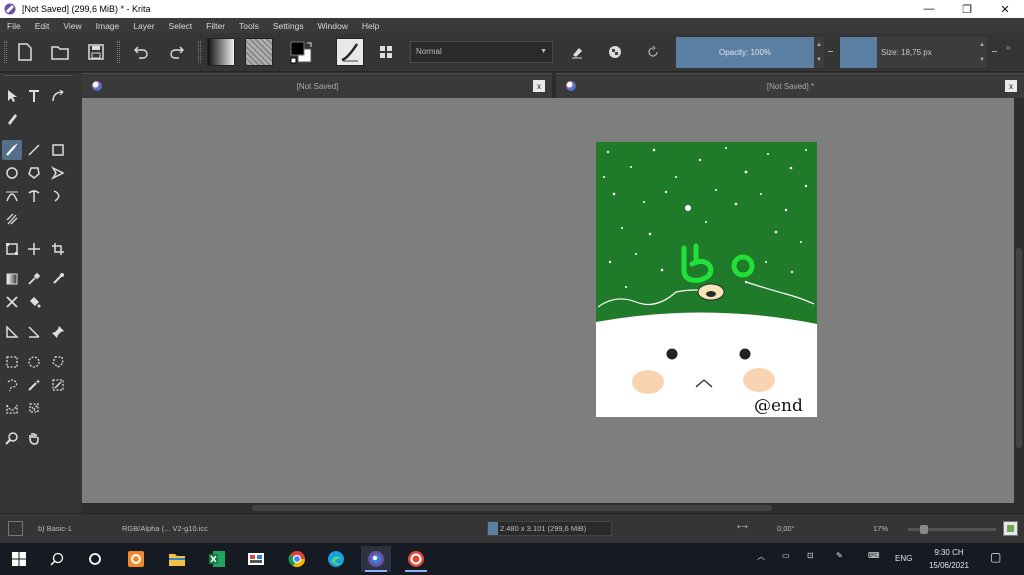  I want to click on contiguous-select-tool, so click(34, 385).